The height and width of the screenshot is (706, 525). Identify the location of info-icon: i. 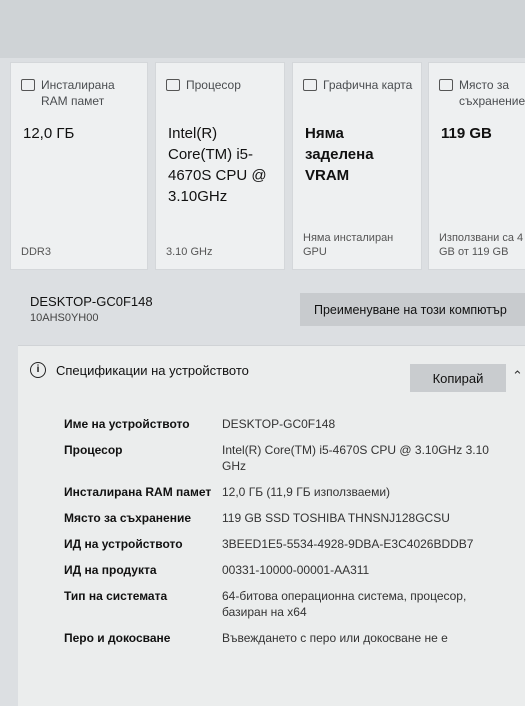
(38, 370).